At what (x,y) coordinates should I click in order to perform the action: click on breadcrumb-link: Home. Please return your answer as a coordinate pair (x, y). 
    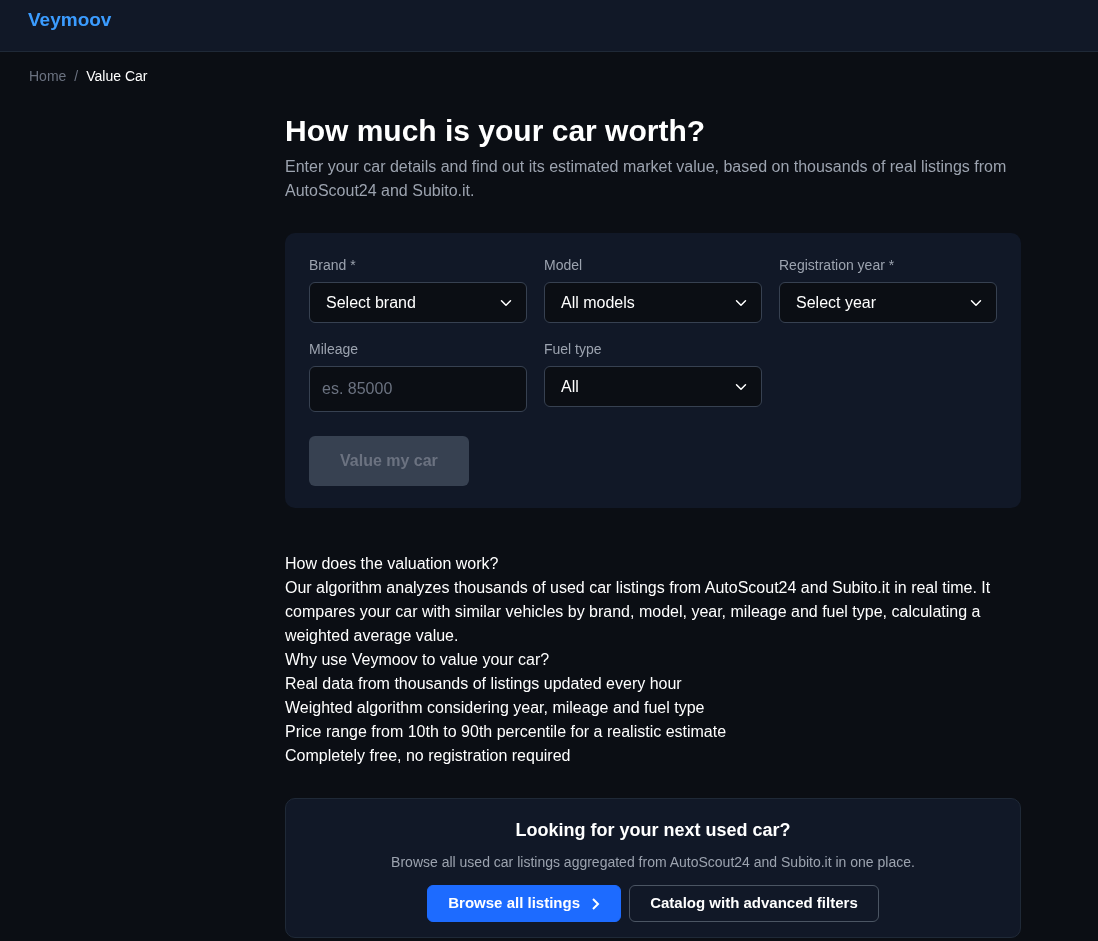
    Looking at the image, I should click on (48, 76).